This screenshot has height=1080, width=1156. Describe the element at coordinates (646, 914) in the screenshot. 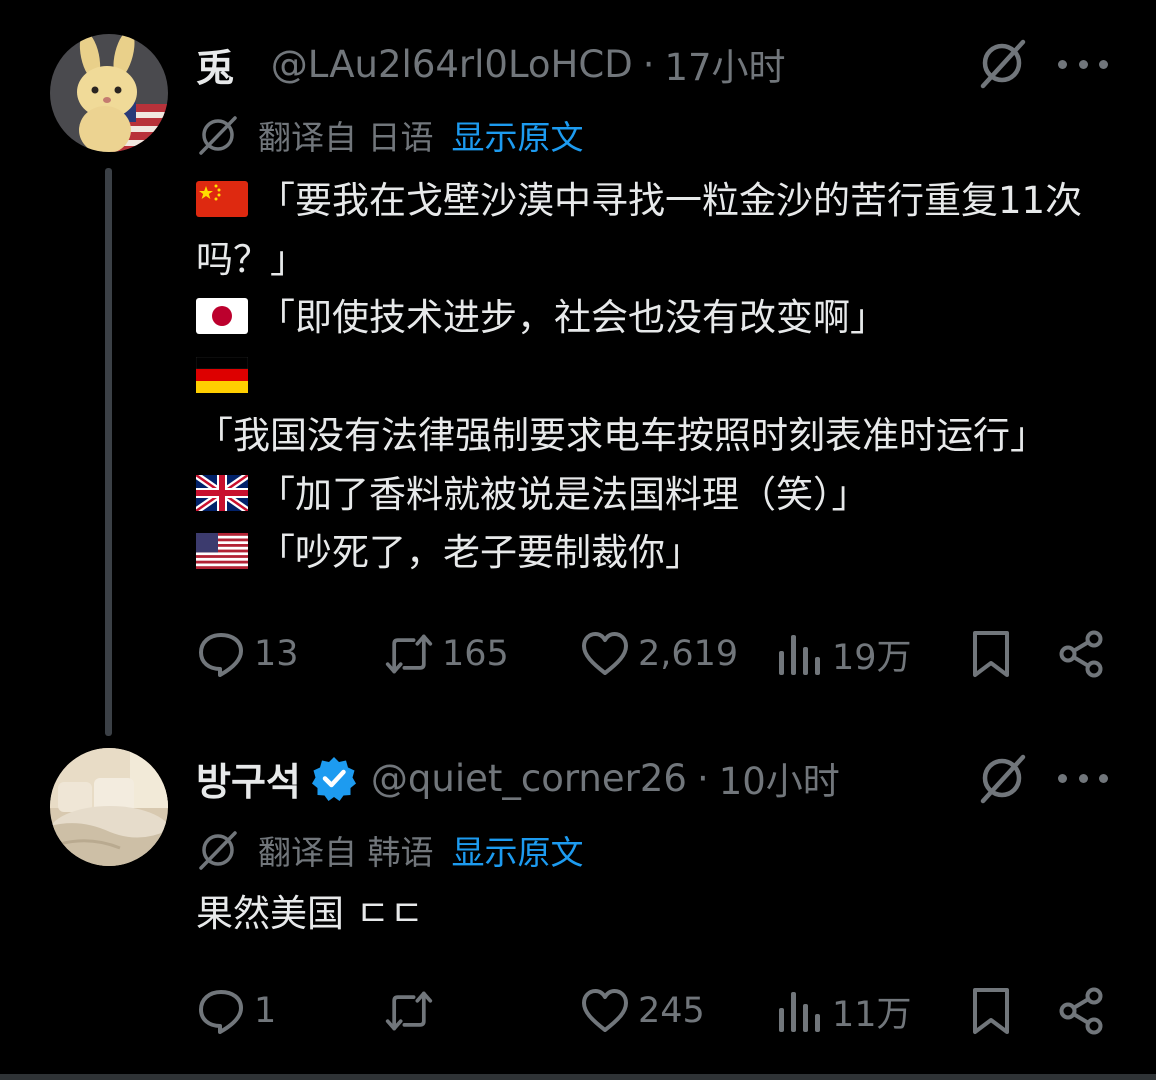

I see `tweet-2-body: 果然美国 ㄷㄷ` at that location.